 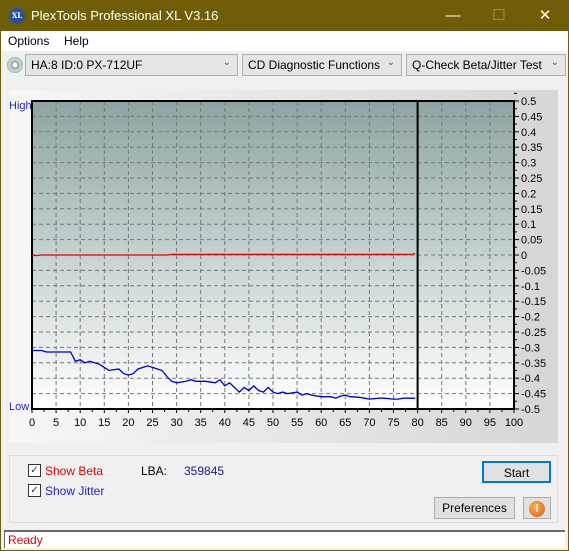 I want to click on lba-value: 359845, so click(x=204, y=471).